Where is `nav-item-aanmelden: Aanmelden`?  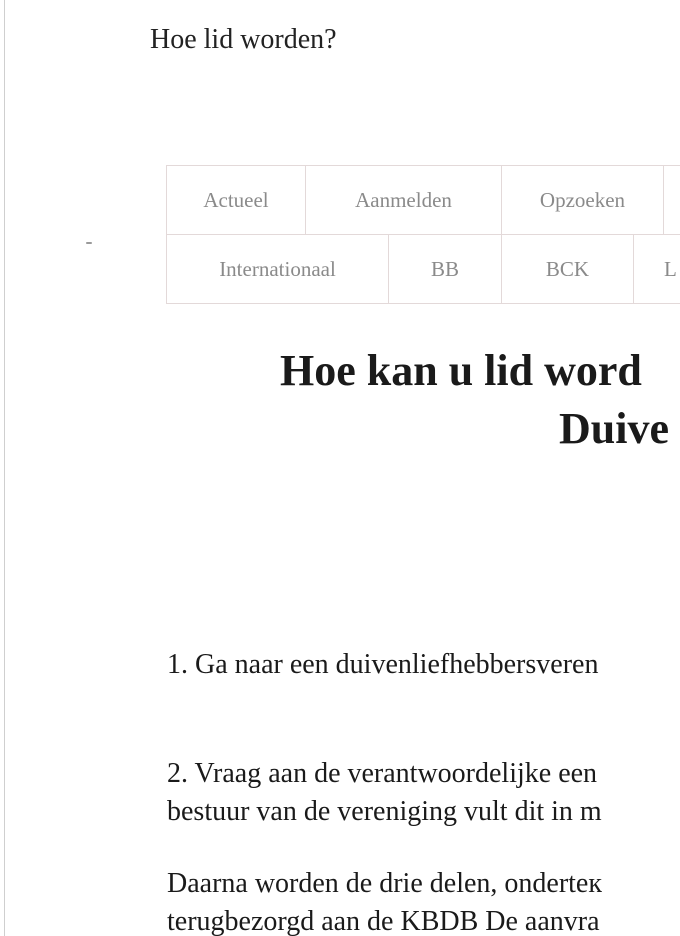
nav-item-aanmelden: Aanmelden is located at coordinates (404, 200).